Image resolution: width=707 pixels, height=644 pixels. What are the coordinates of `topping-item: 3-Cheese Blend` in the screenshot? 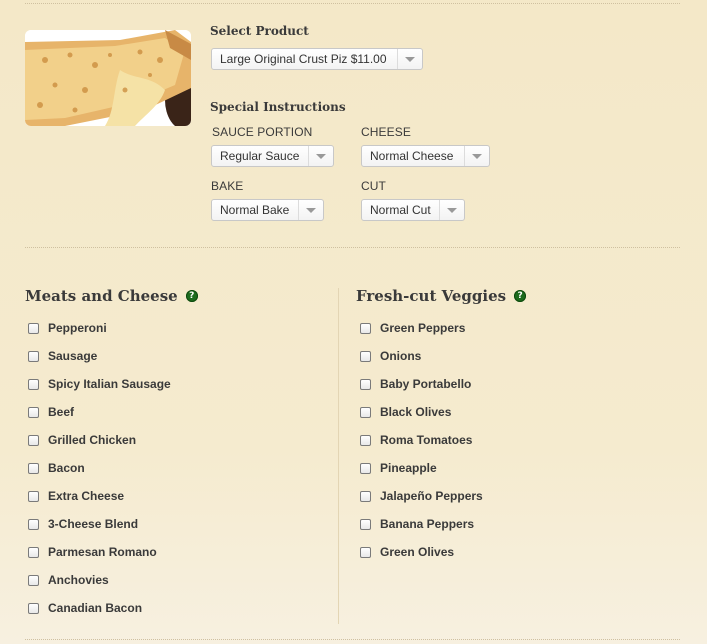 It's located at (98, 524).